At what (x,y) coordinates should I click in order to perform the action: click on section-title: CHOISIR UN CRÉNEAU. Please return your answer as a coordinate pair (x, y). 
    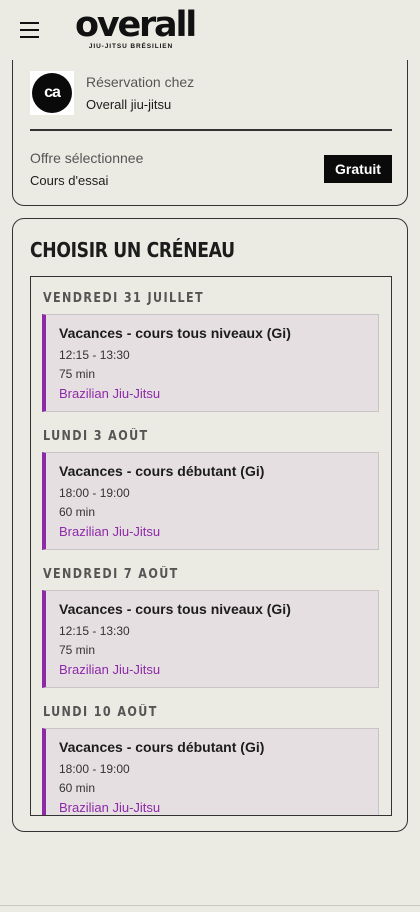
    Looking at the image, I should click on (132, 250).